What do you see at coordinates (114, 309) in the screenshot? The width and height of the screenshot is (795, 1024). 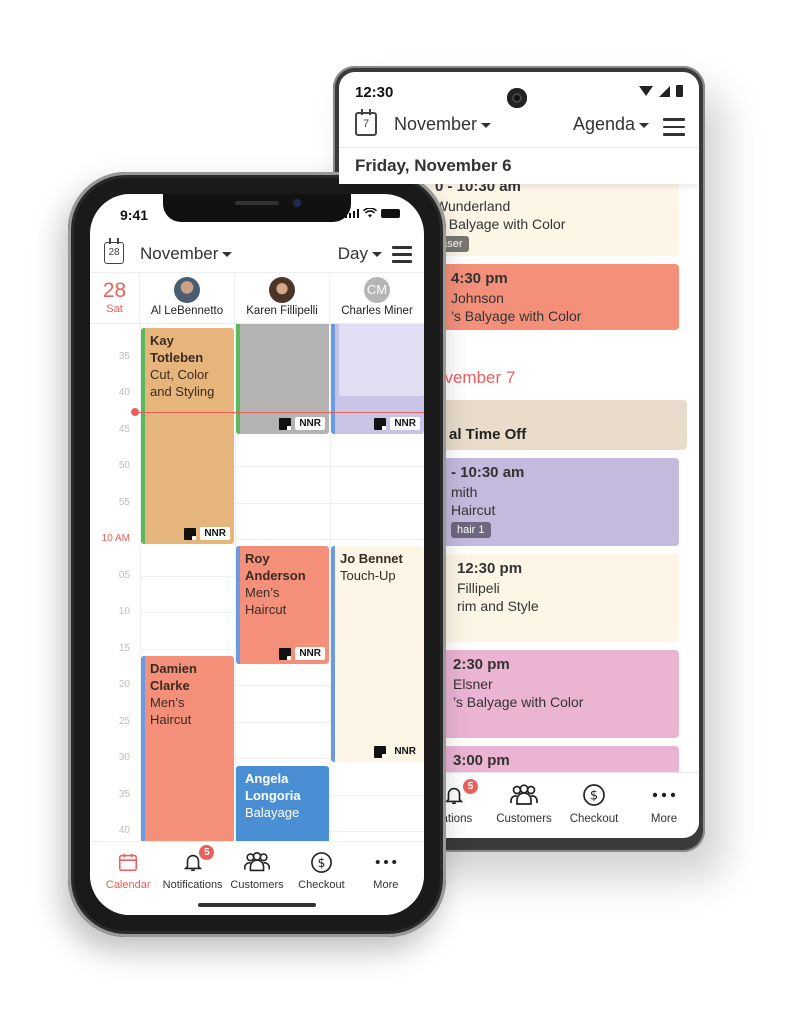 I see `date-weekday: Sat` at bounding box center [114, 309].